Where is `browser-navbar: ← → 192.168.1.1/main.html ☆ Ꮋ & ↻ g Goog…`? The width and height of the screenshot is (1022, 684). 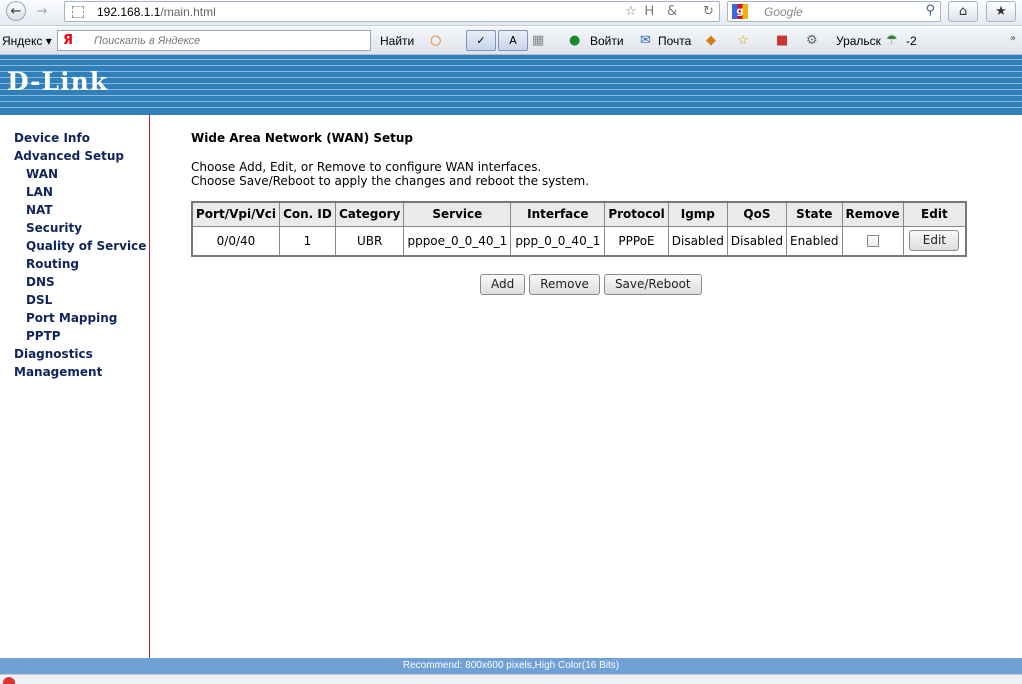 browser-navbar: ← → 192.168.1.1/main.html ☆ Ꮋ & ↻ g Goog… is located at coordinates (511, 13).